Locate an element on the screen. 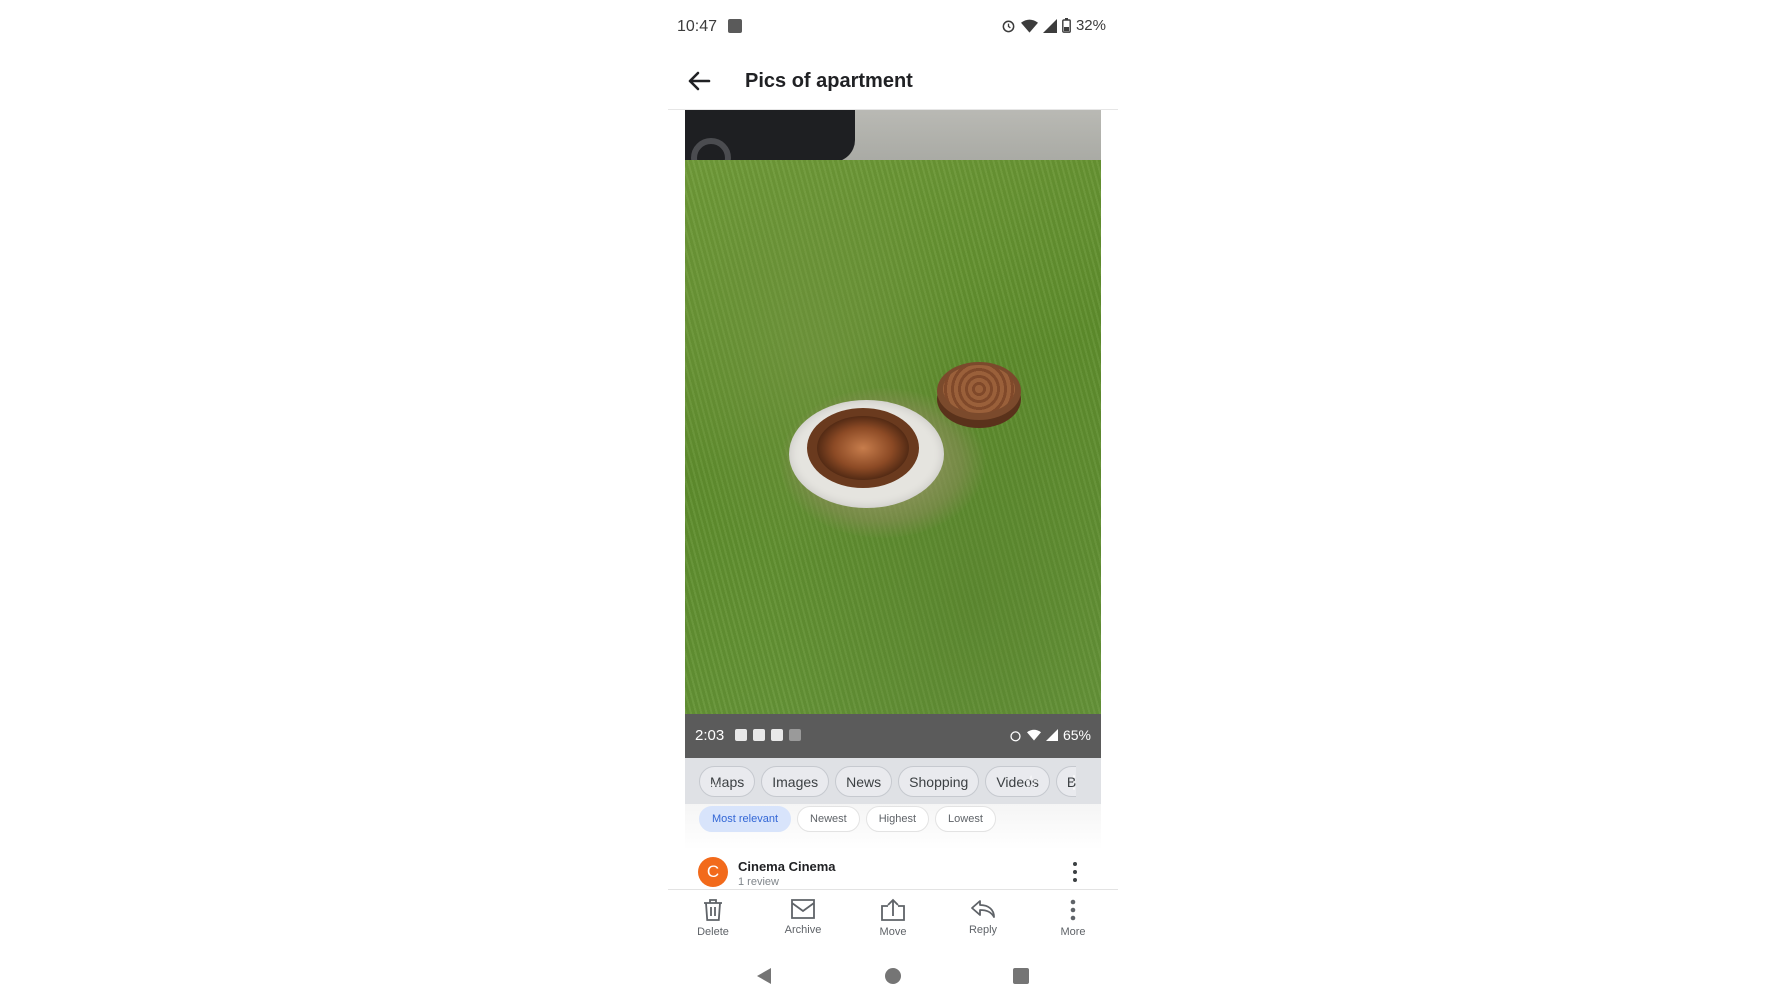 The width and height of the screenshot is (1778, 1000). embedded-signal-icon is located at coordinates (1051, 735).